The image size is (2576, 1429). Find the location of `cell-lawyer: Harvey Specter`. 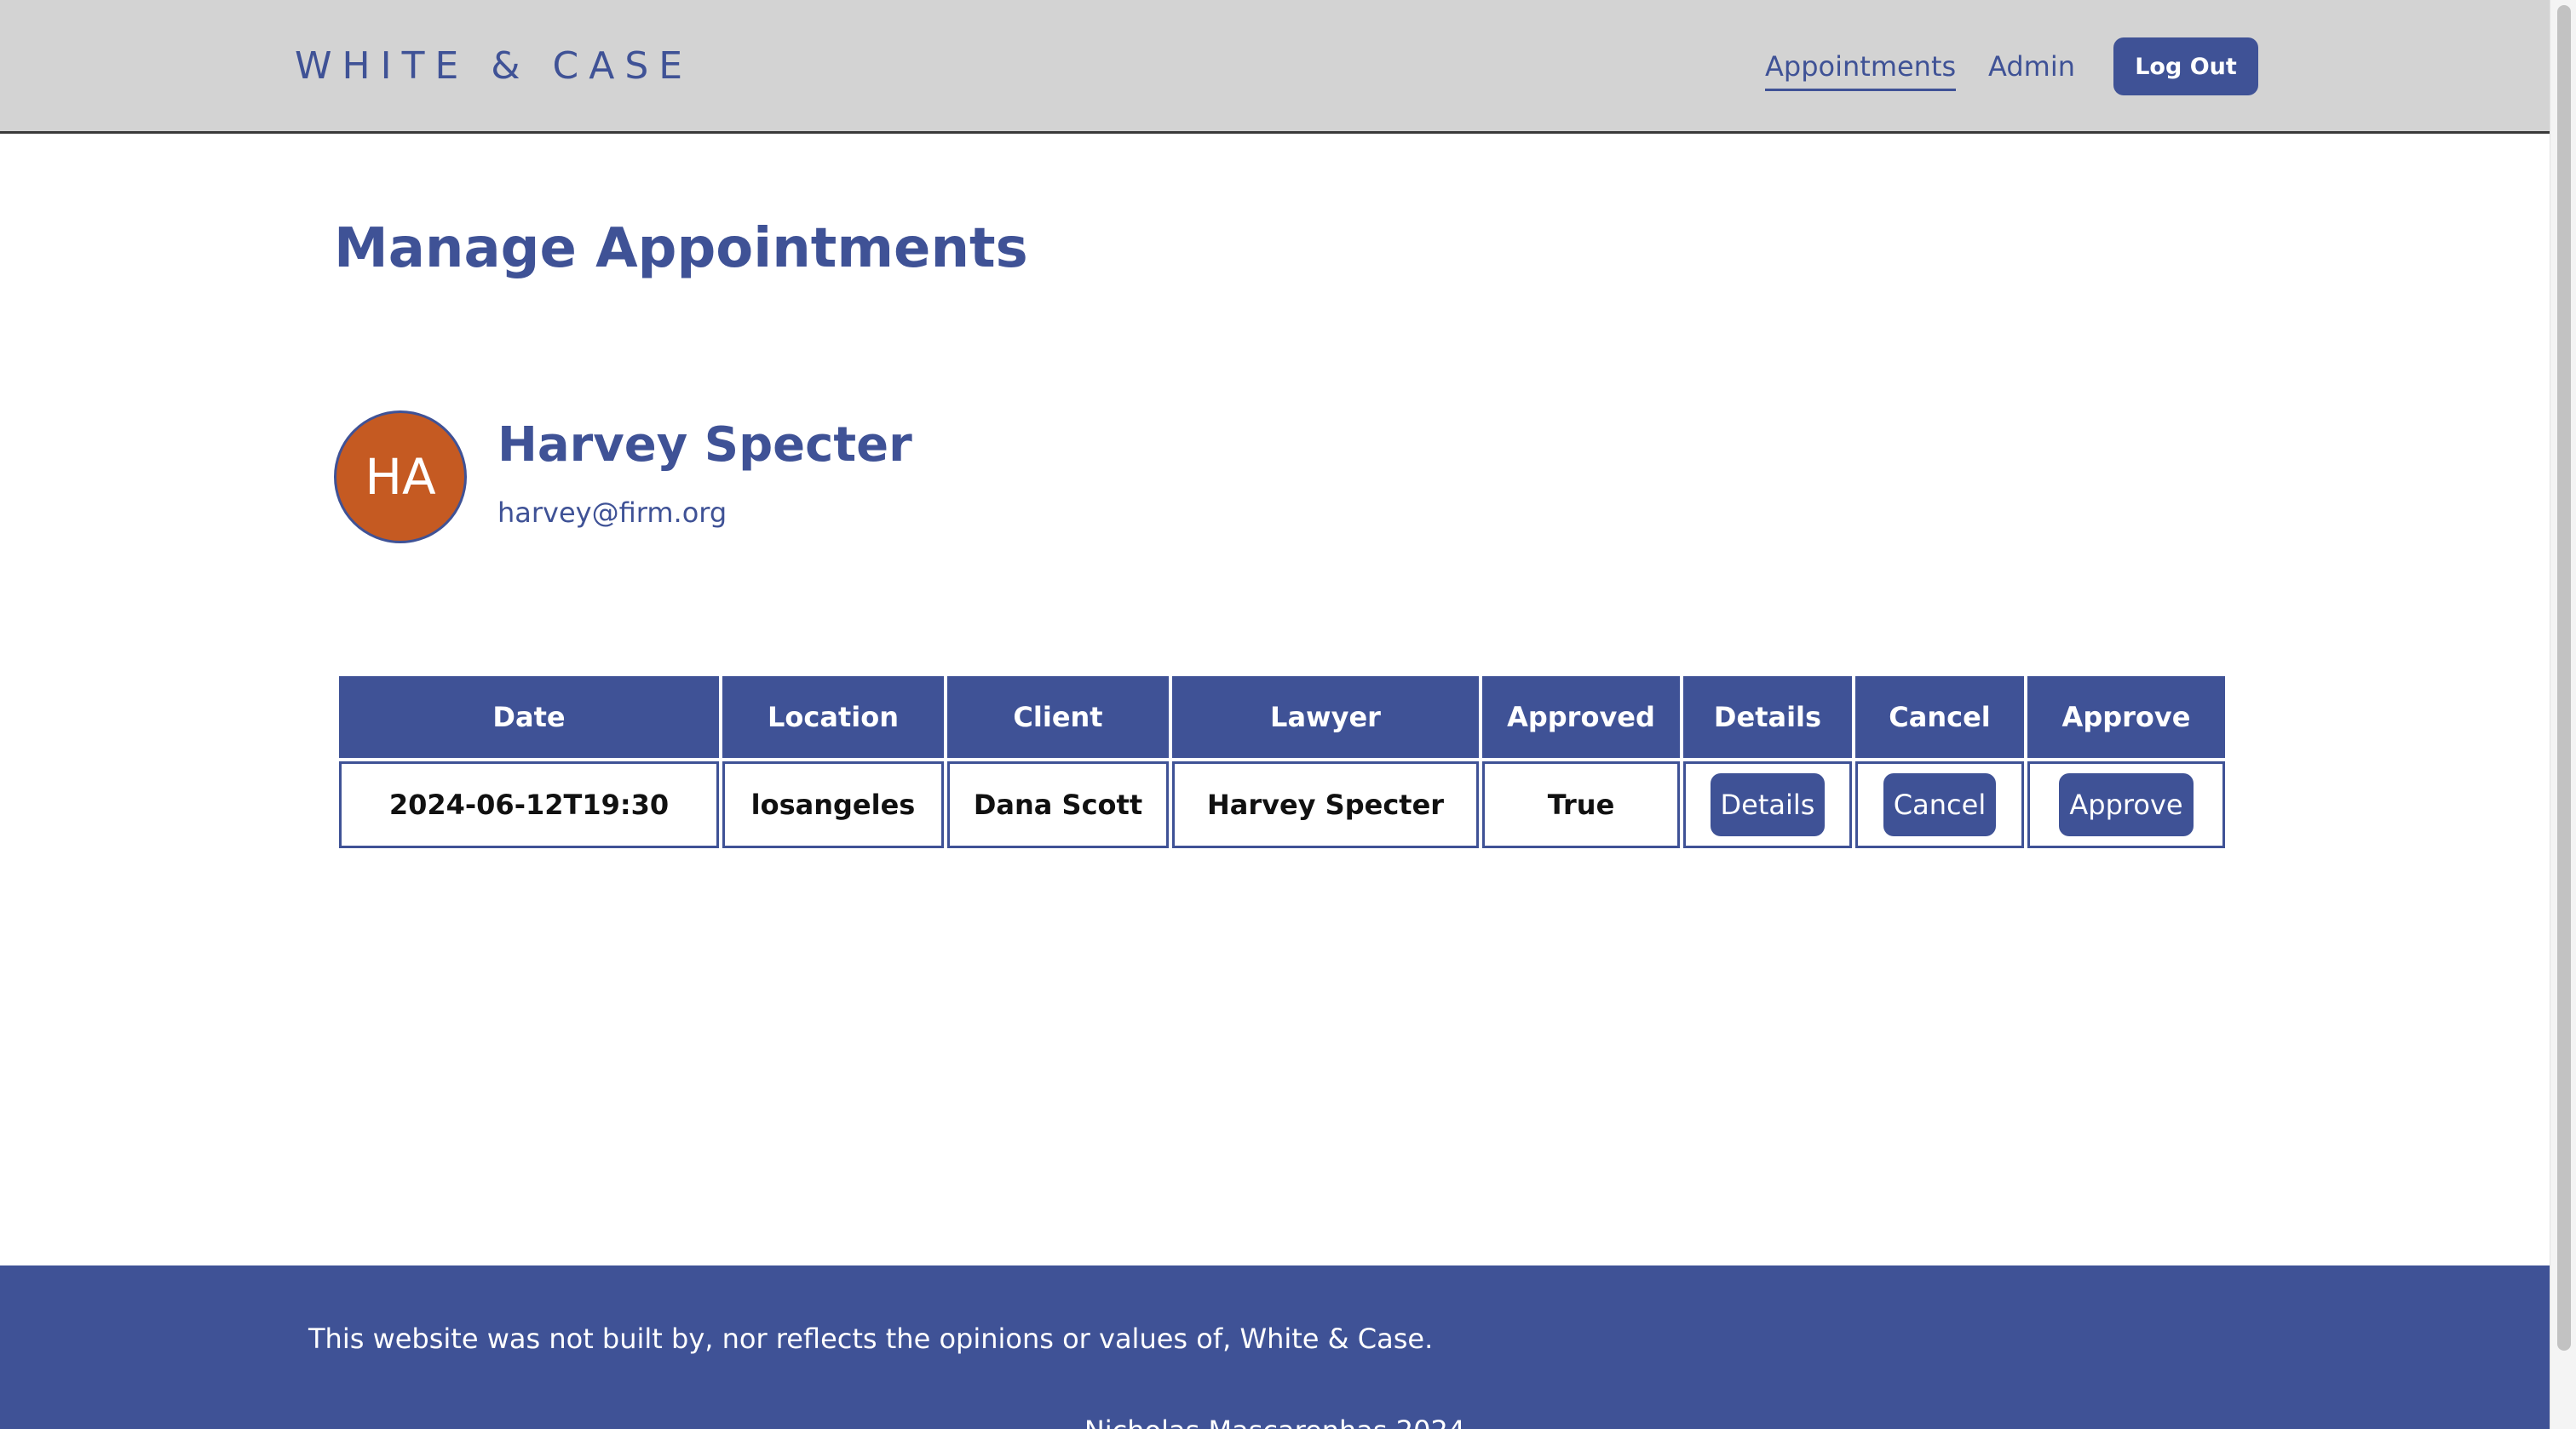

cell-lawyer: Harvey Specter is located at coordinates (1326, 804).